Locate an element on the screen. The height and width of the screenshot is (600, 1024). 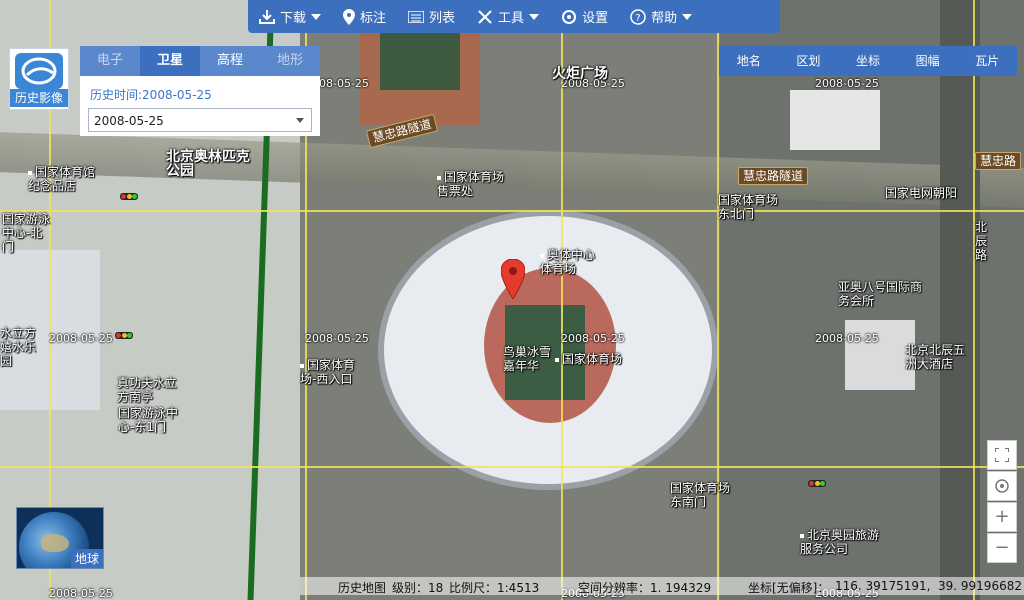
history-logo-label: 历史影像 is located at coordinates (39, 98).